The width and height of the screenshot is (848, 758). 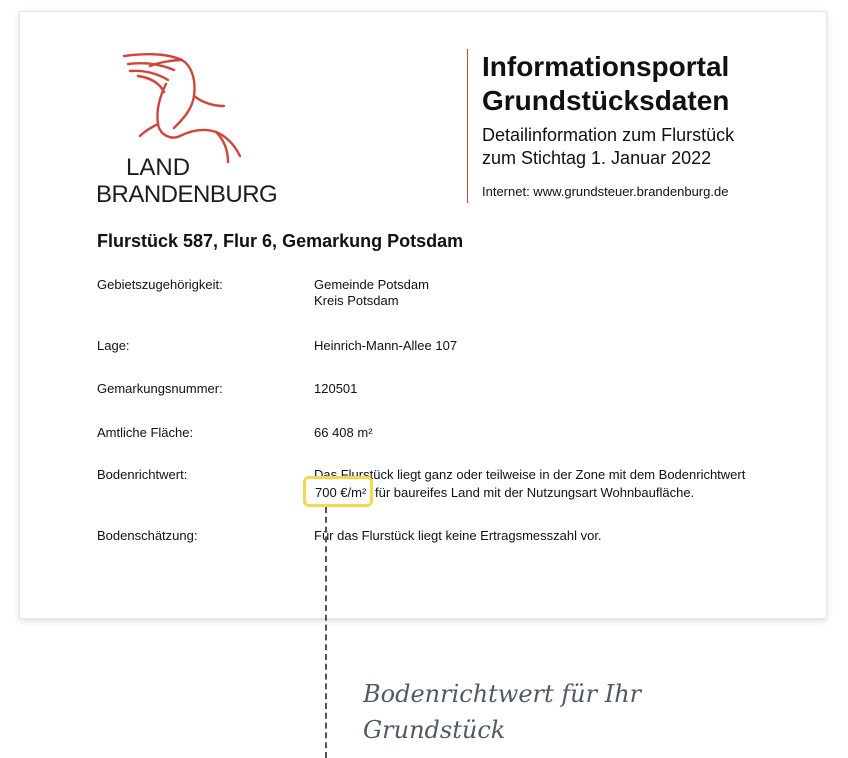 I want to click on portal-website: Internet: www.grundsteuer.brandenburg.de, so click(x=605, y=191).